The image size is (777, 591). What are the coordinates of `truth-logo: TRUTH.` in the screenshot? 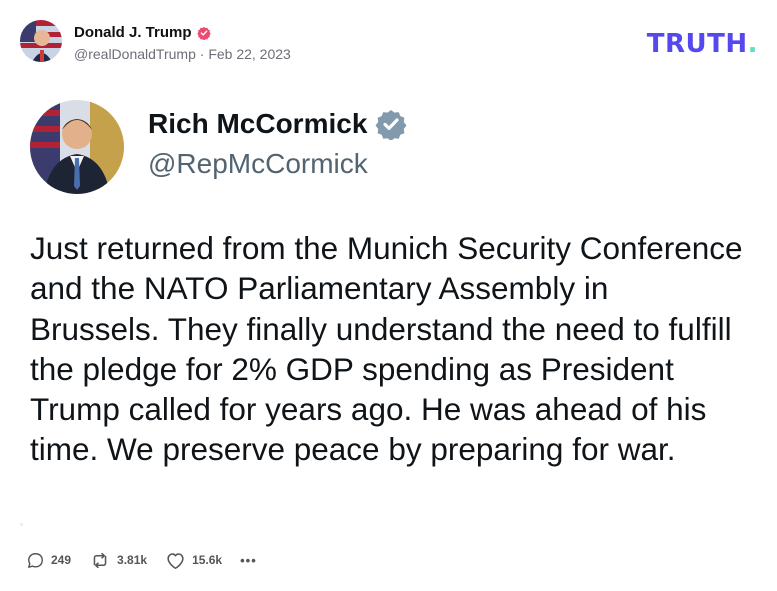 It's located at (702, 44).